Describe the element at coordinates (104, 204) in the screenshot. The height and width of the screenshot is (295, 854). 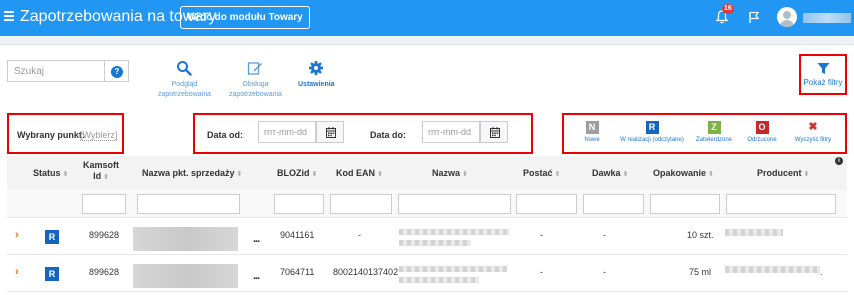
I see `filter-kamsoft-id` at that location.